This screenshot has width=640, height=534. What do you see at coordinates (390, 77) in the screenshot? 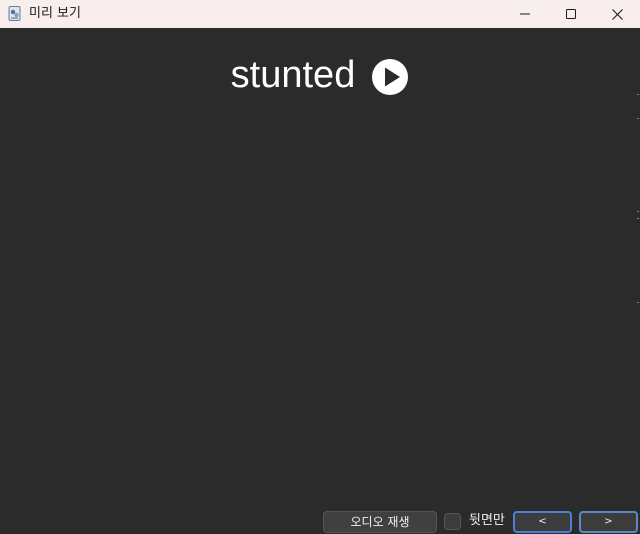
I see `play-circle-icon` at bounding box center [390, 77].